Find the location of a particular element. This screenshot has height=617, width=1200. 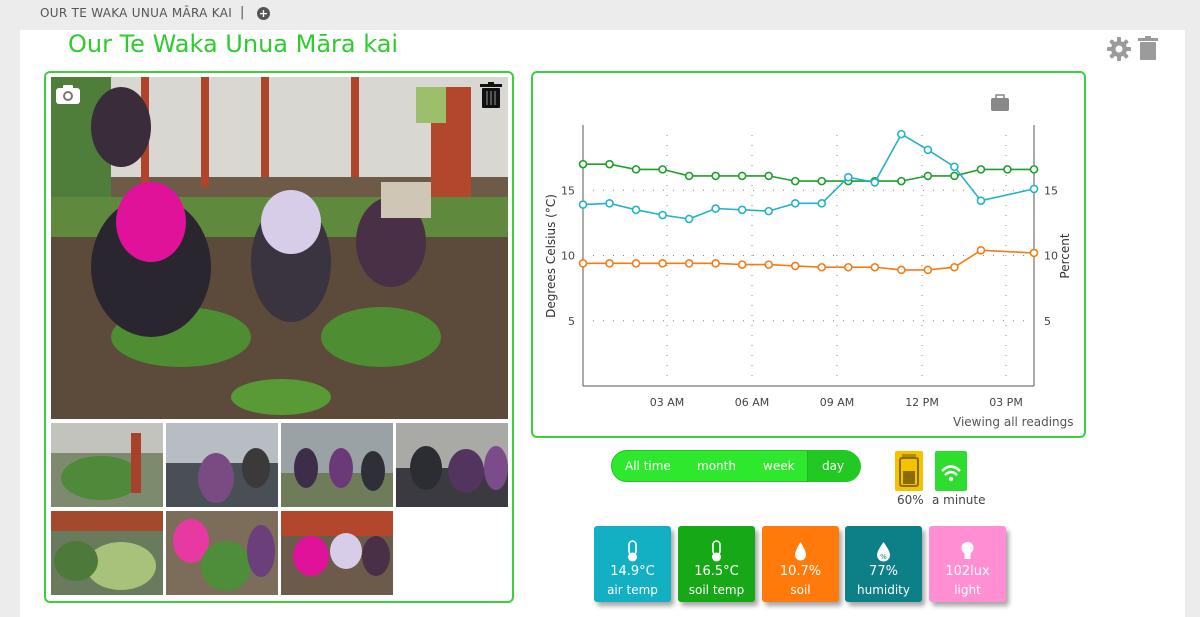

soil-temp-tile: 16.5°C soil temp is located at coordinates (716, 564).